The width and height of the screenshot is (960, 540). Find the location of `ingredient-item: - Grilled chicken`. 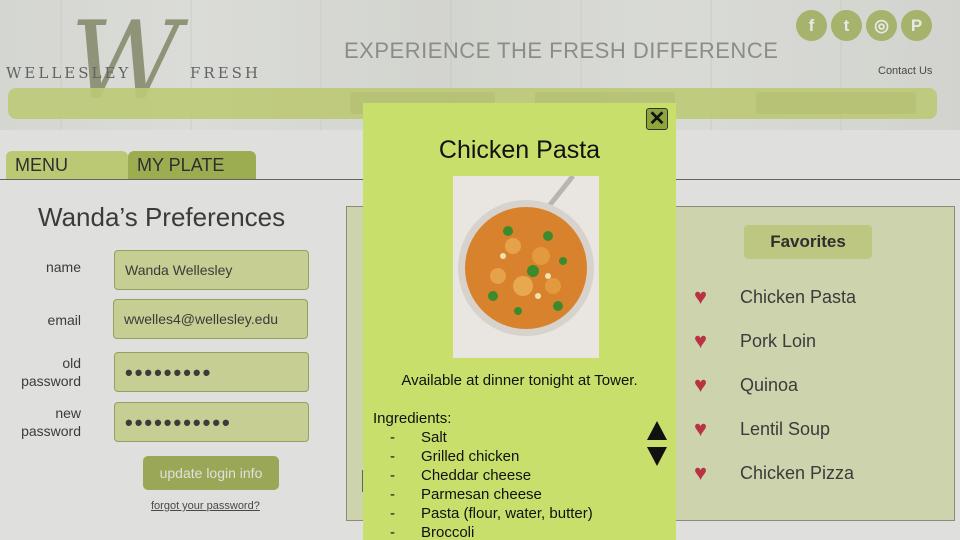

ingredient-item: - Grilled chicken is located at coordinates (454, 456).